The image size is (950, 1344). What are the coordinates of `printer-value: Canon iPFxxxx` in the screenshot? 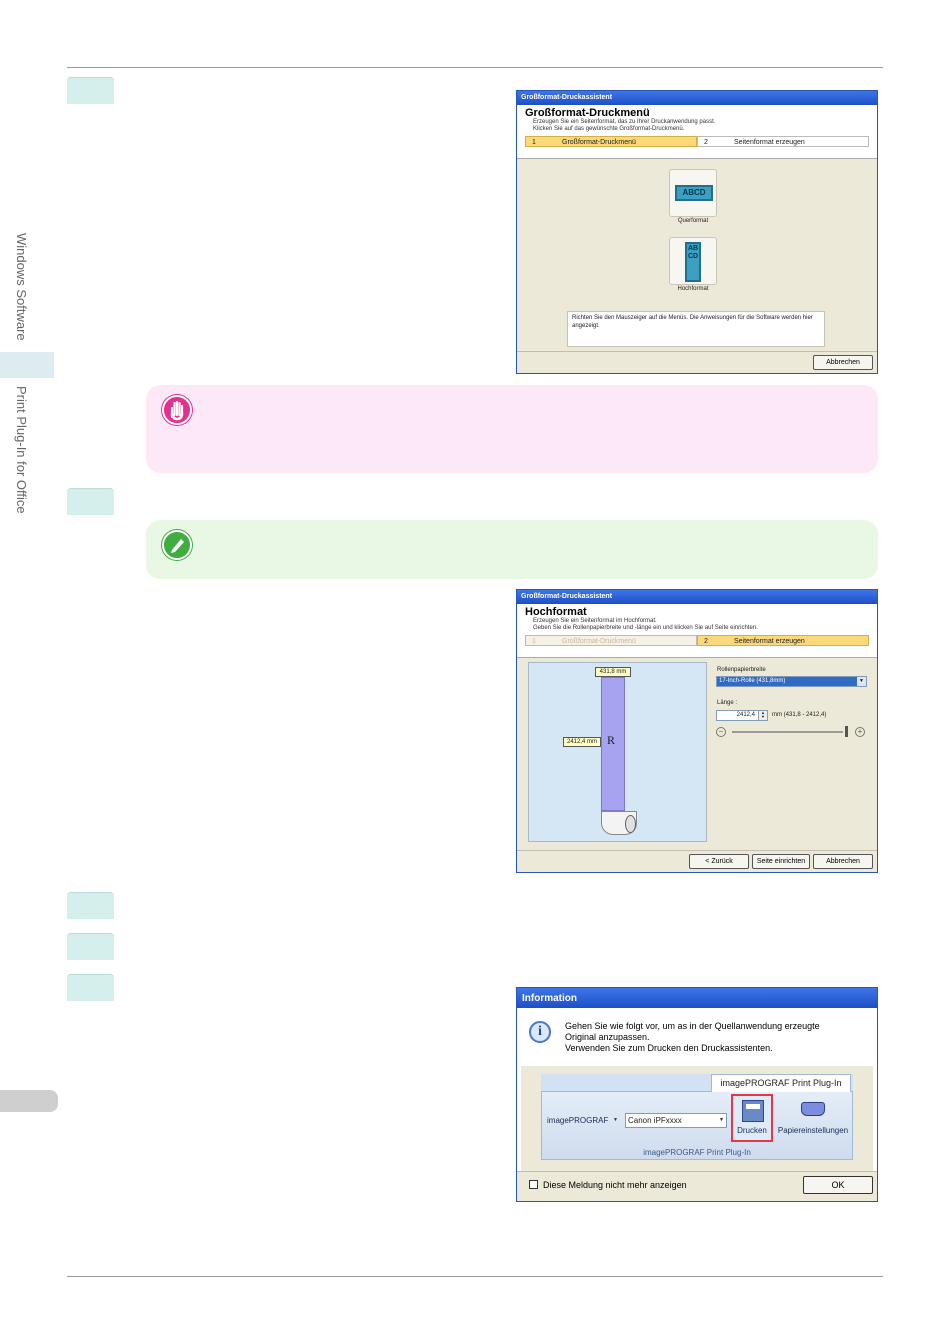 It's located at (655, 1120).